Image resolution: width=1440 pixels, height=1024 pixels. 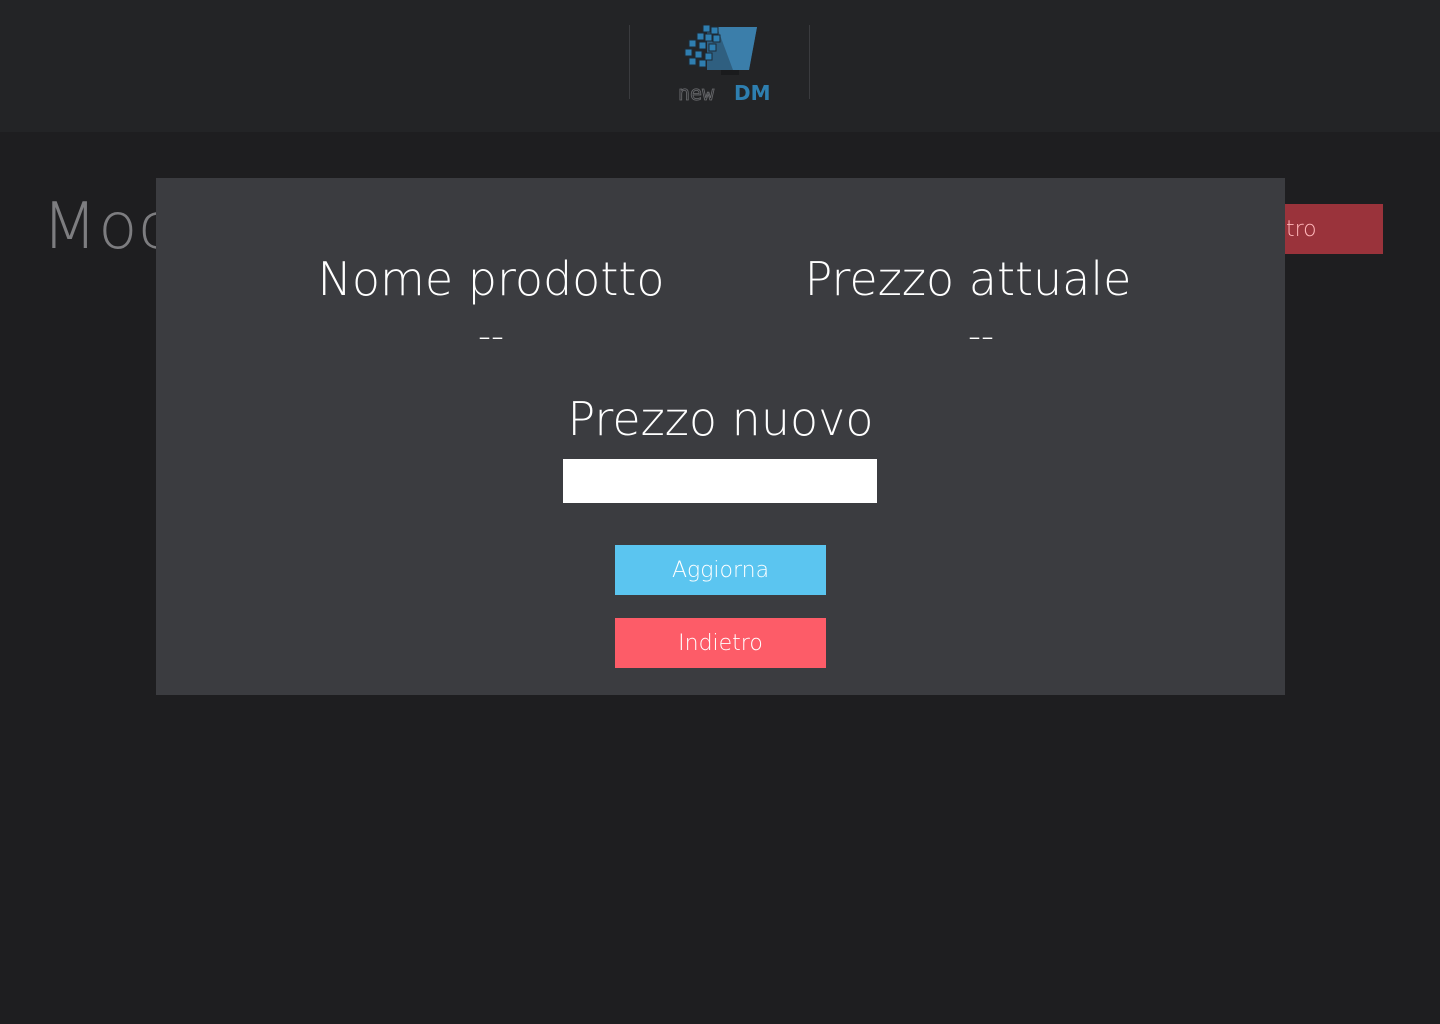 What do you see at coordinates (724, 64) in the screenshot?
I see `newdm-logo-icon: new DM` at bounding box center [724, 64].